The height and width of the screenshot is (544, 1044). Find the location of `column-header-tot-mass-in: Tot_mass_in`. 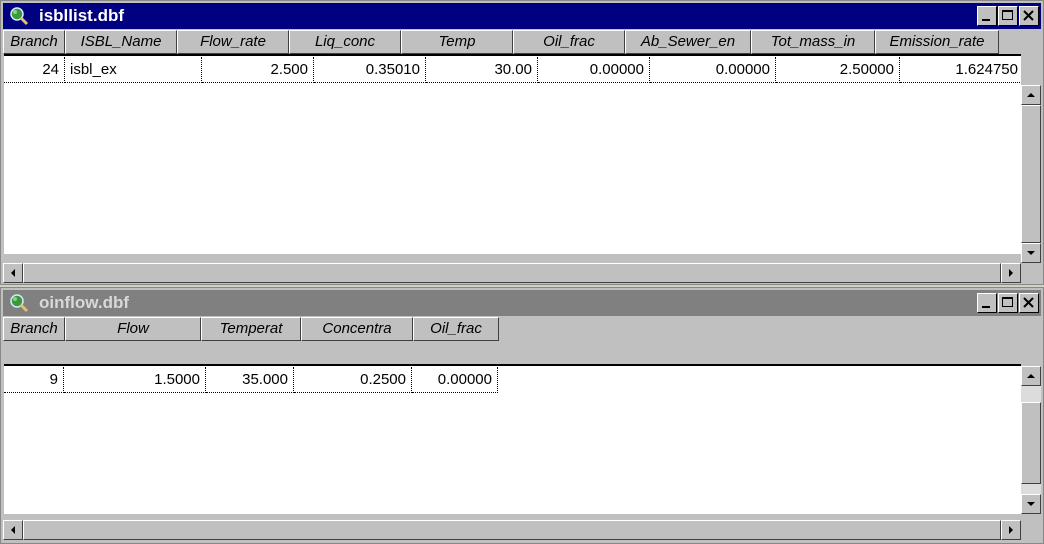

column-header-tot-mass-in: Tot_mass_in is located at coordinates (813, 42).